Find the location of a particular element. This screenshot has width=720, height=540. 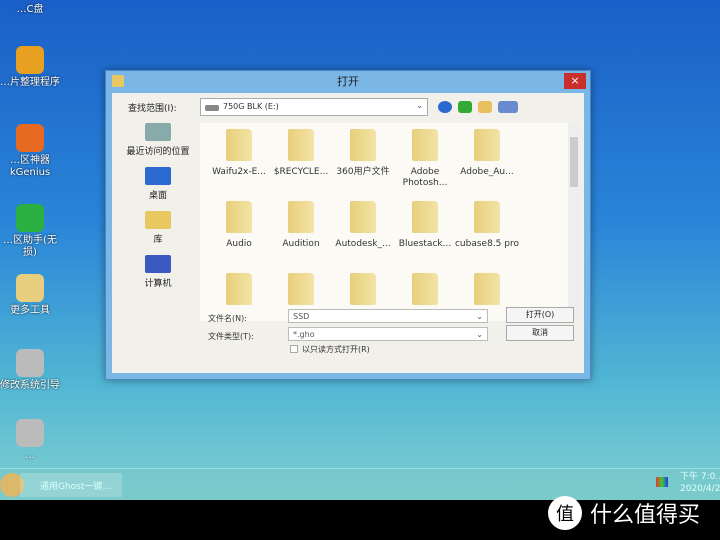

desktop-icon-label: …C盘 is located at coordinates (30, 9).